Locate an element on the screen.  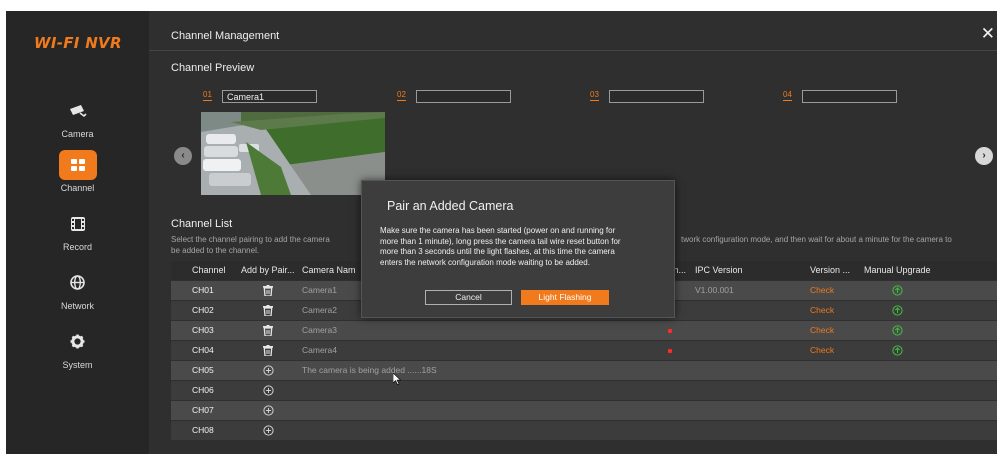
chevron-right-icon: › is located at coordinates (984, 155).